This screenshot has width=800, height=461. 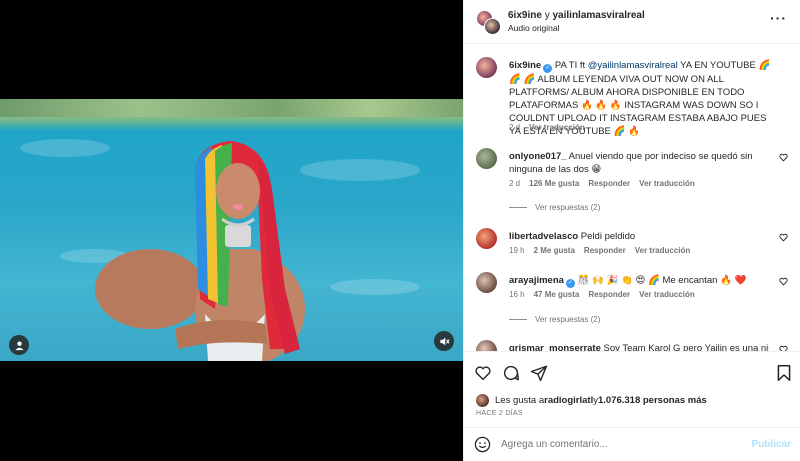 I want to click on bookmark-icon, so click(x=784, y=373).